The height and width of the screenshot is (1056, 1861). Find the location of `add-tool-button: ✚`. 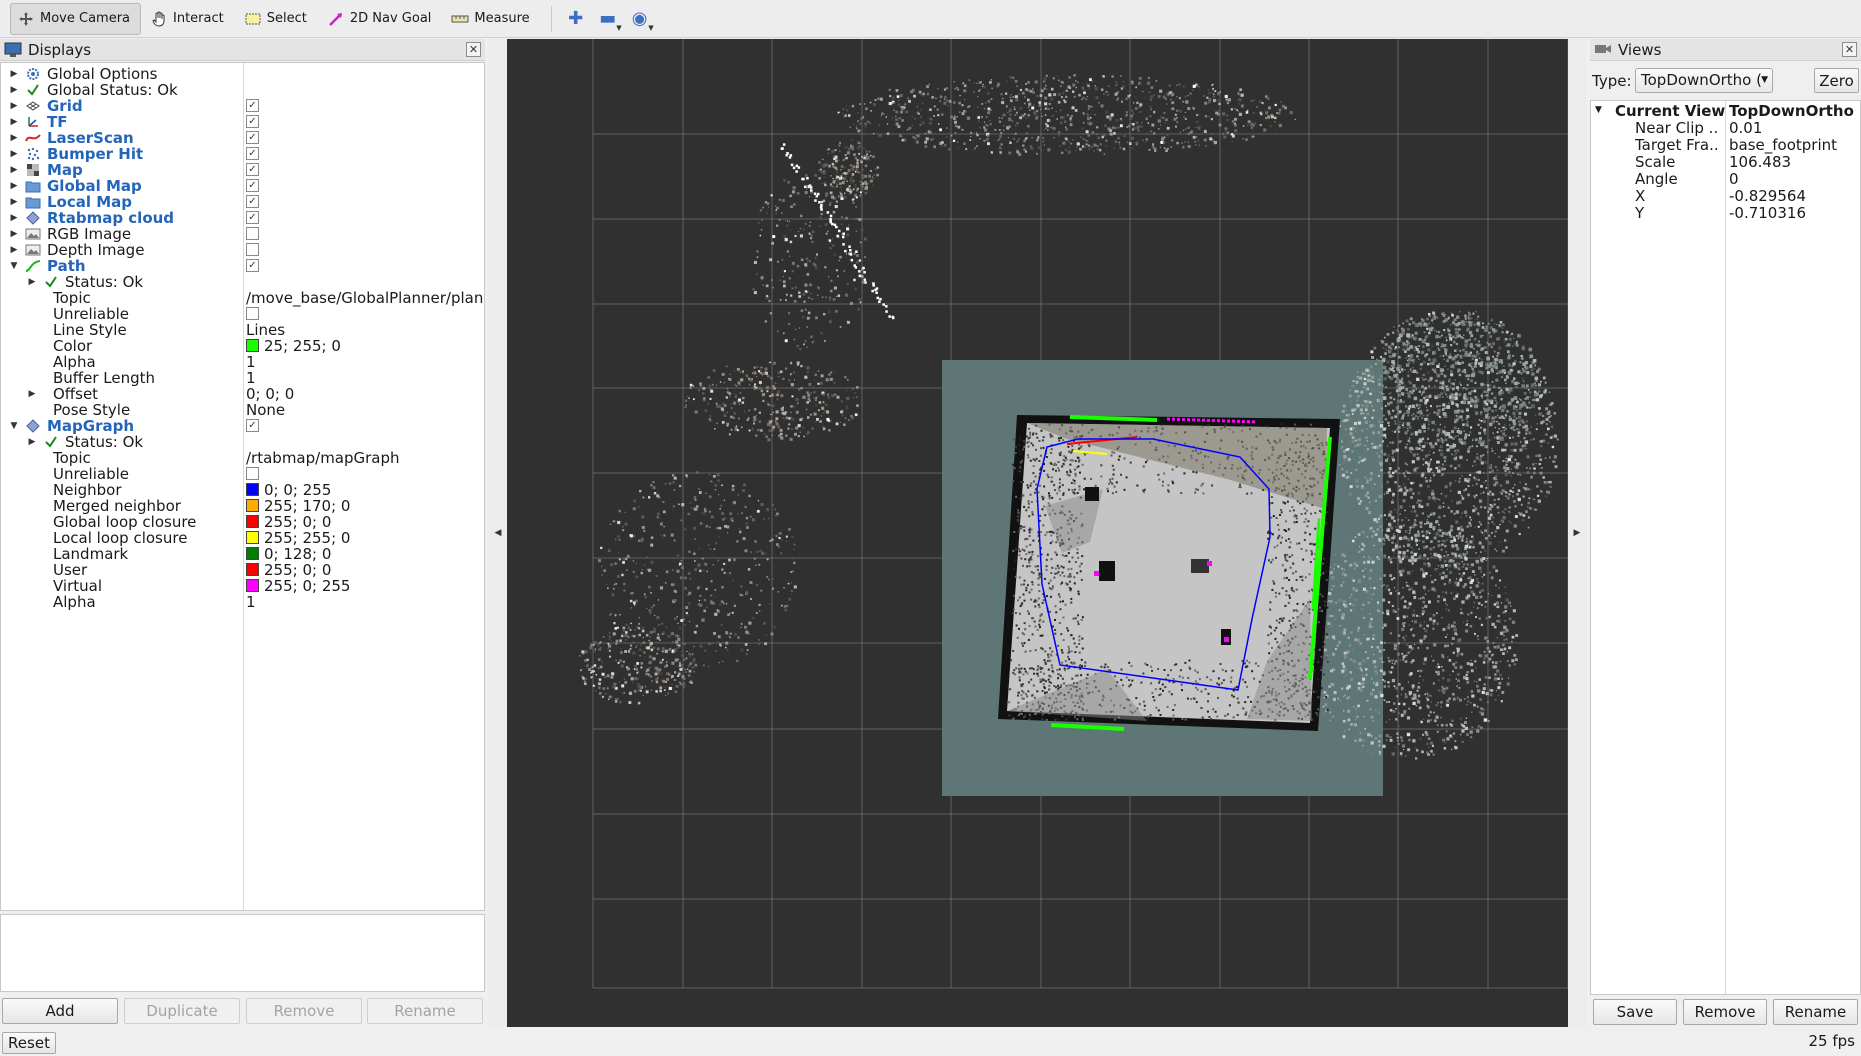

add-tool-button: ✚ is located at coordinates (576, 19).